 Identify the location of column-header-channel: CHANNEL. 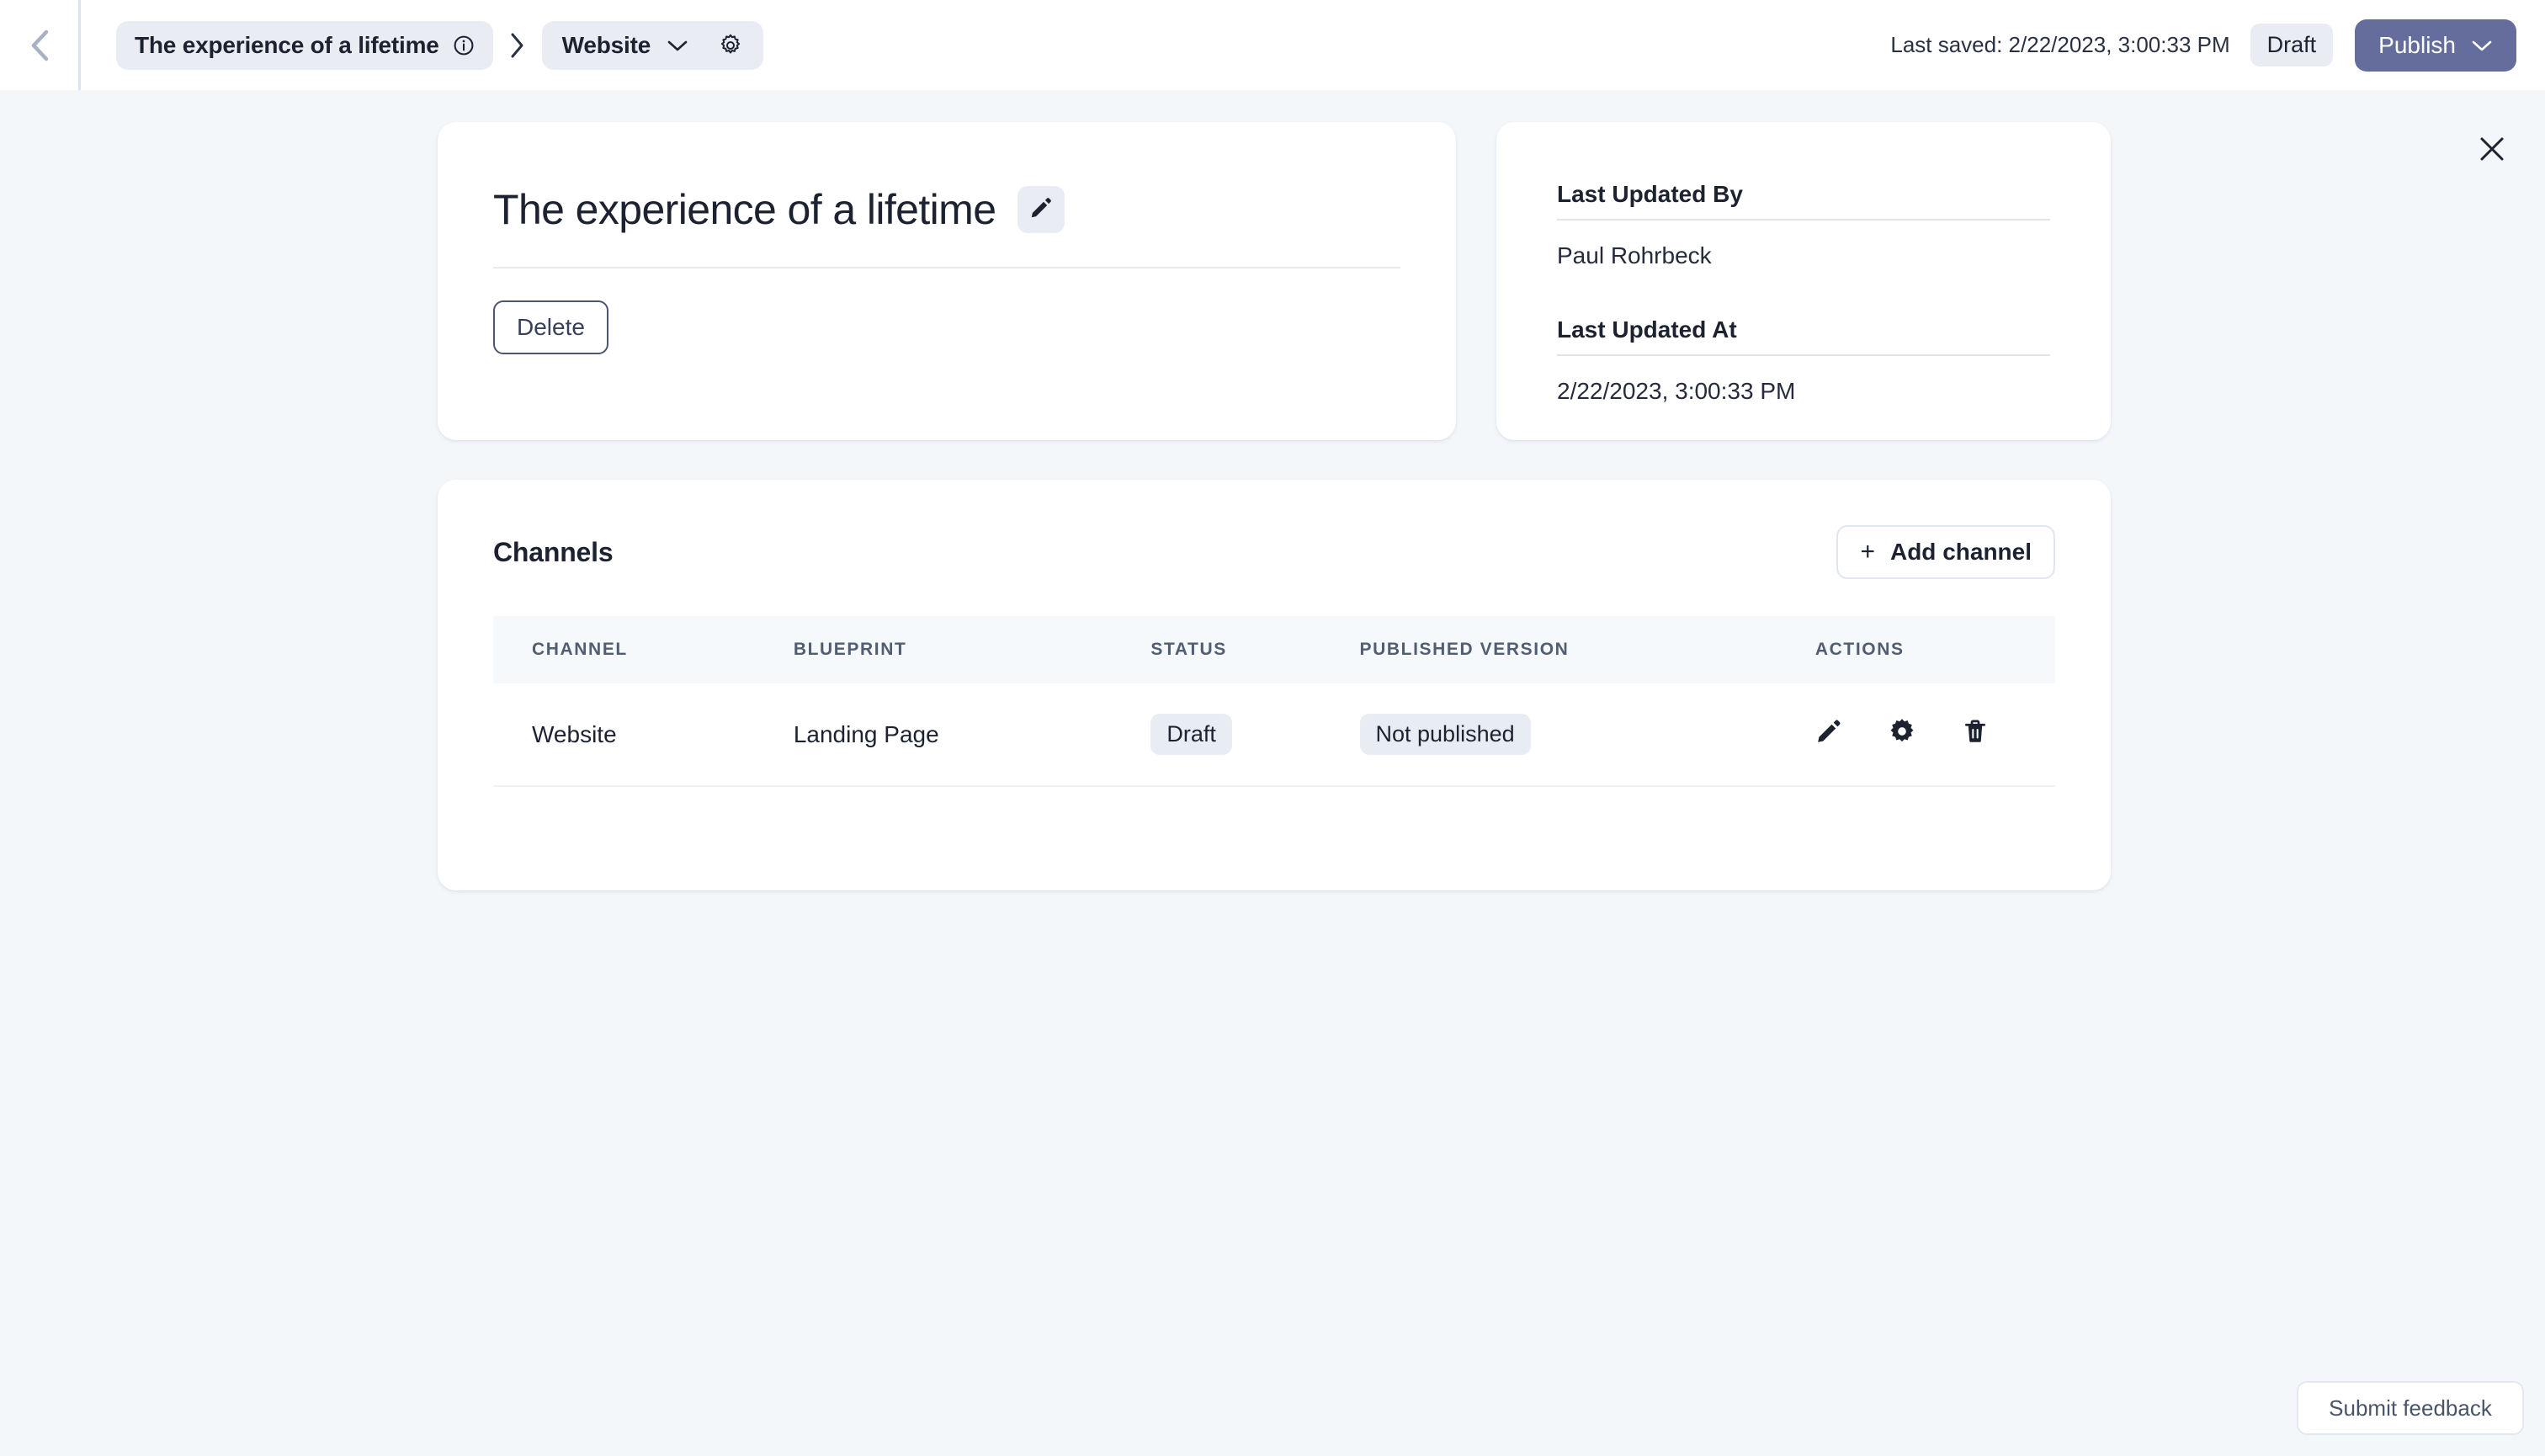
(580, 649).